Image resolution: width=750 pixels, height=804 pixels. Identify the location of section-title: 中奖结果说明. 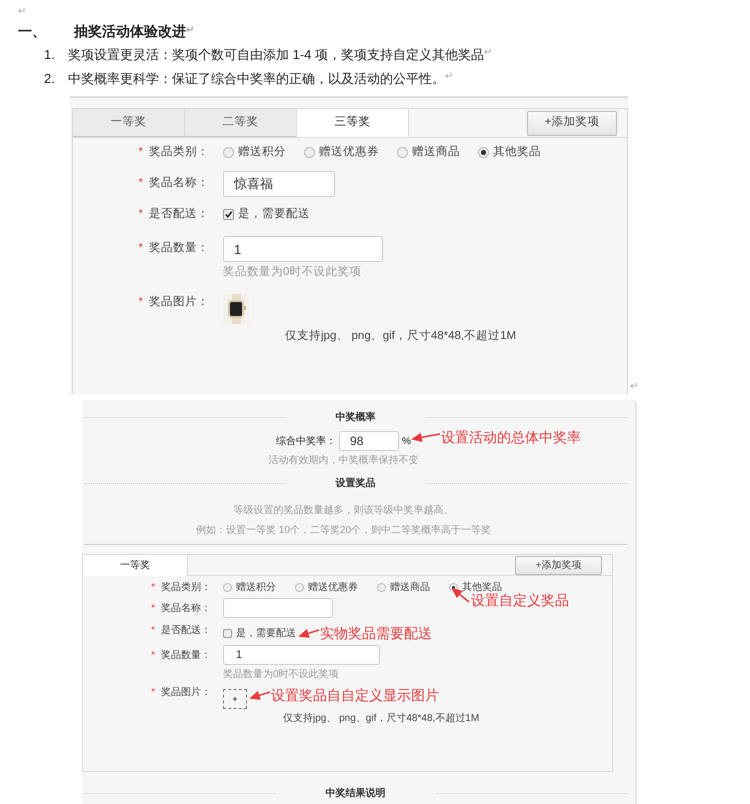
(356, 793).